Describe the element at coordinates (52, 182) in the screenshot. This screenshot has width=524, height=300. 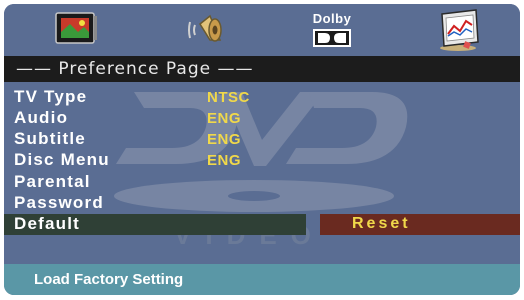
I see `menu-item-parental: Parental` at that location.